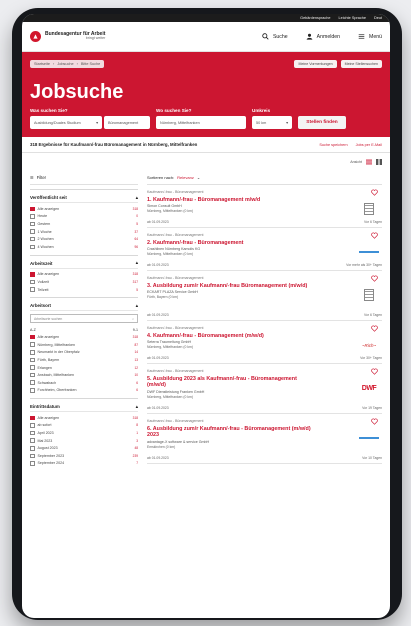 The width and height of the screenshot is (411, 626). Describe the element at coordinates (84, 264) in the screenshot. I see `filter-group-toggle: Arbeitszeit ▴` at that location.